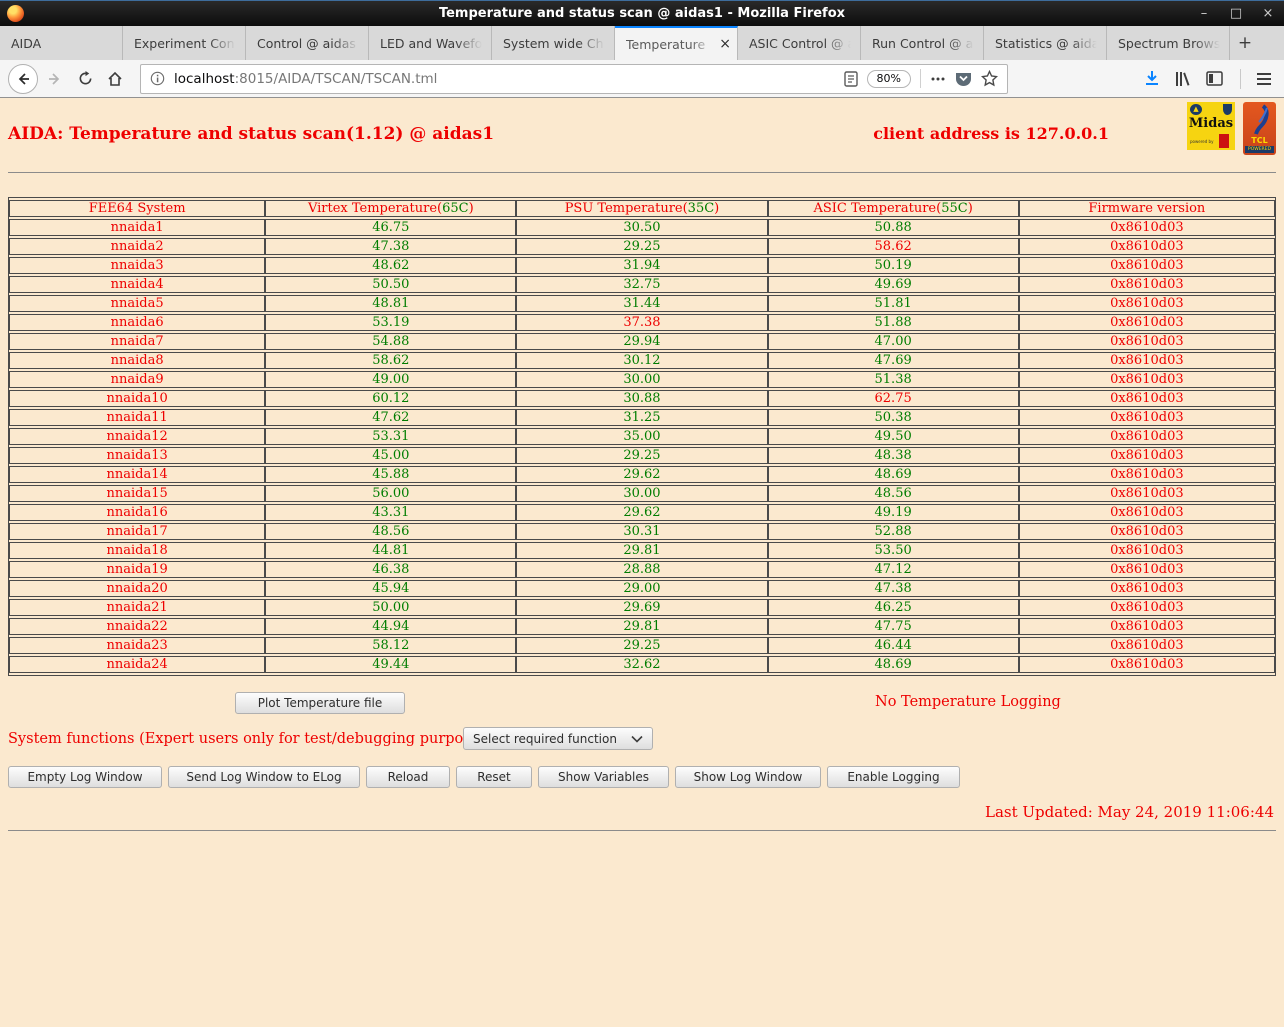  I want to click on logging-status-text: No Temperature Logging, so click(968, 702).